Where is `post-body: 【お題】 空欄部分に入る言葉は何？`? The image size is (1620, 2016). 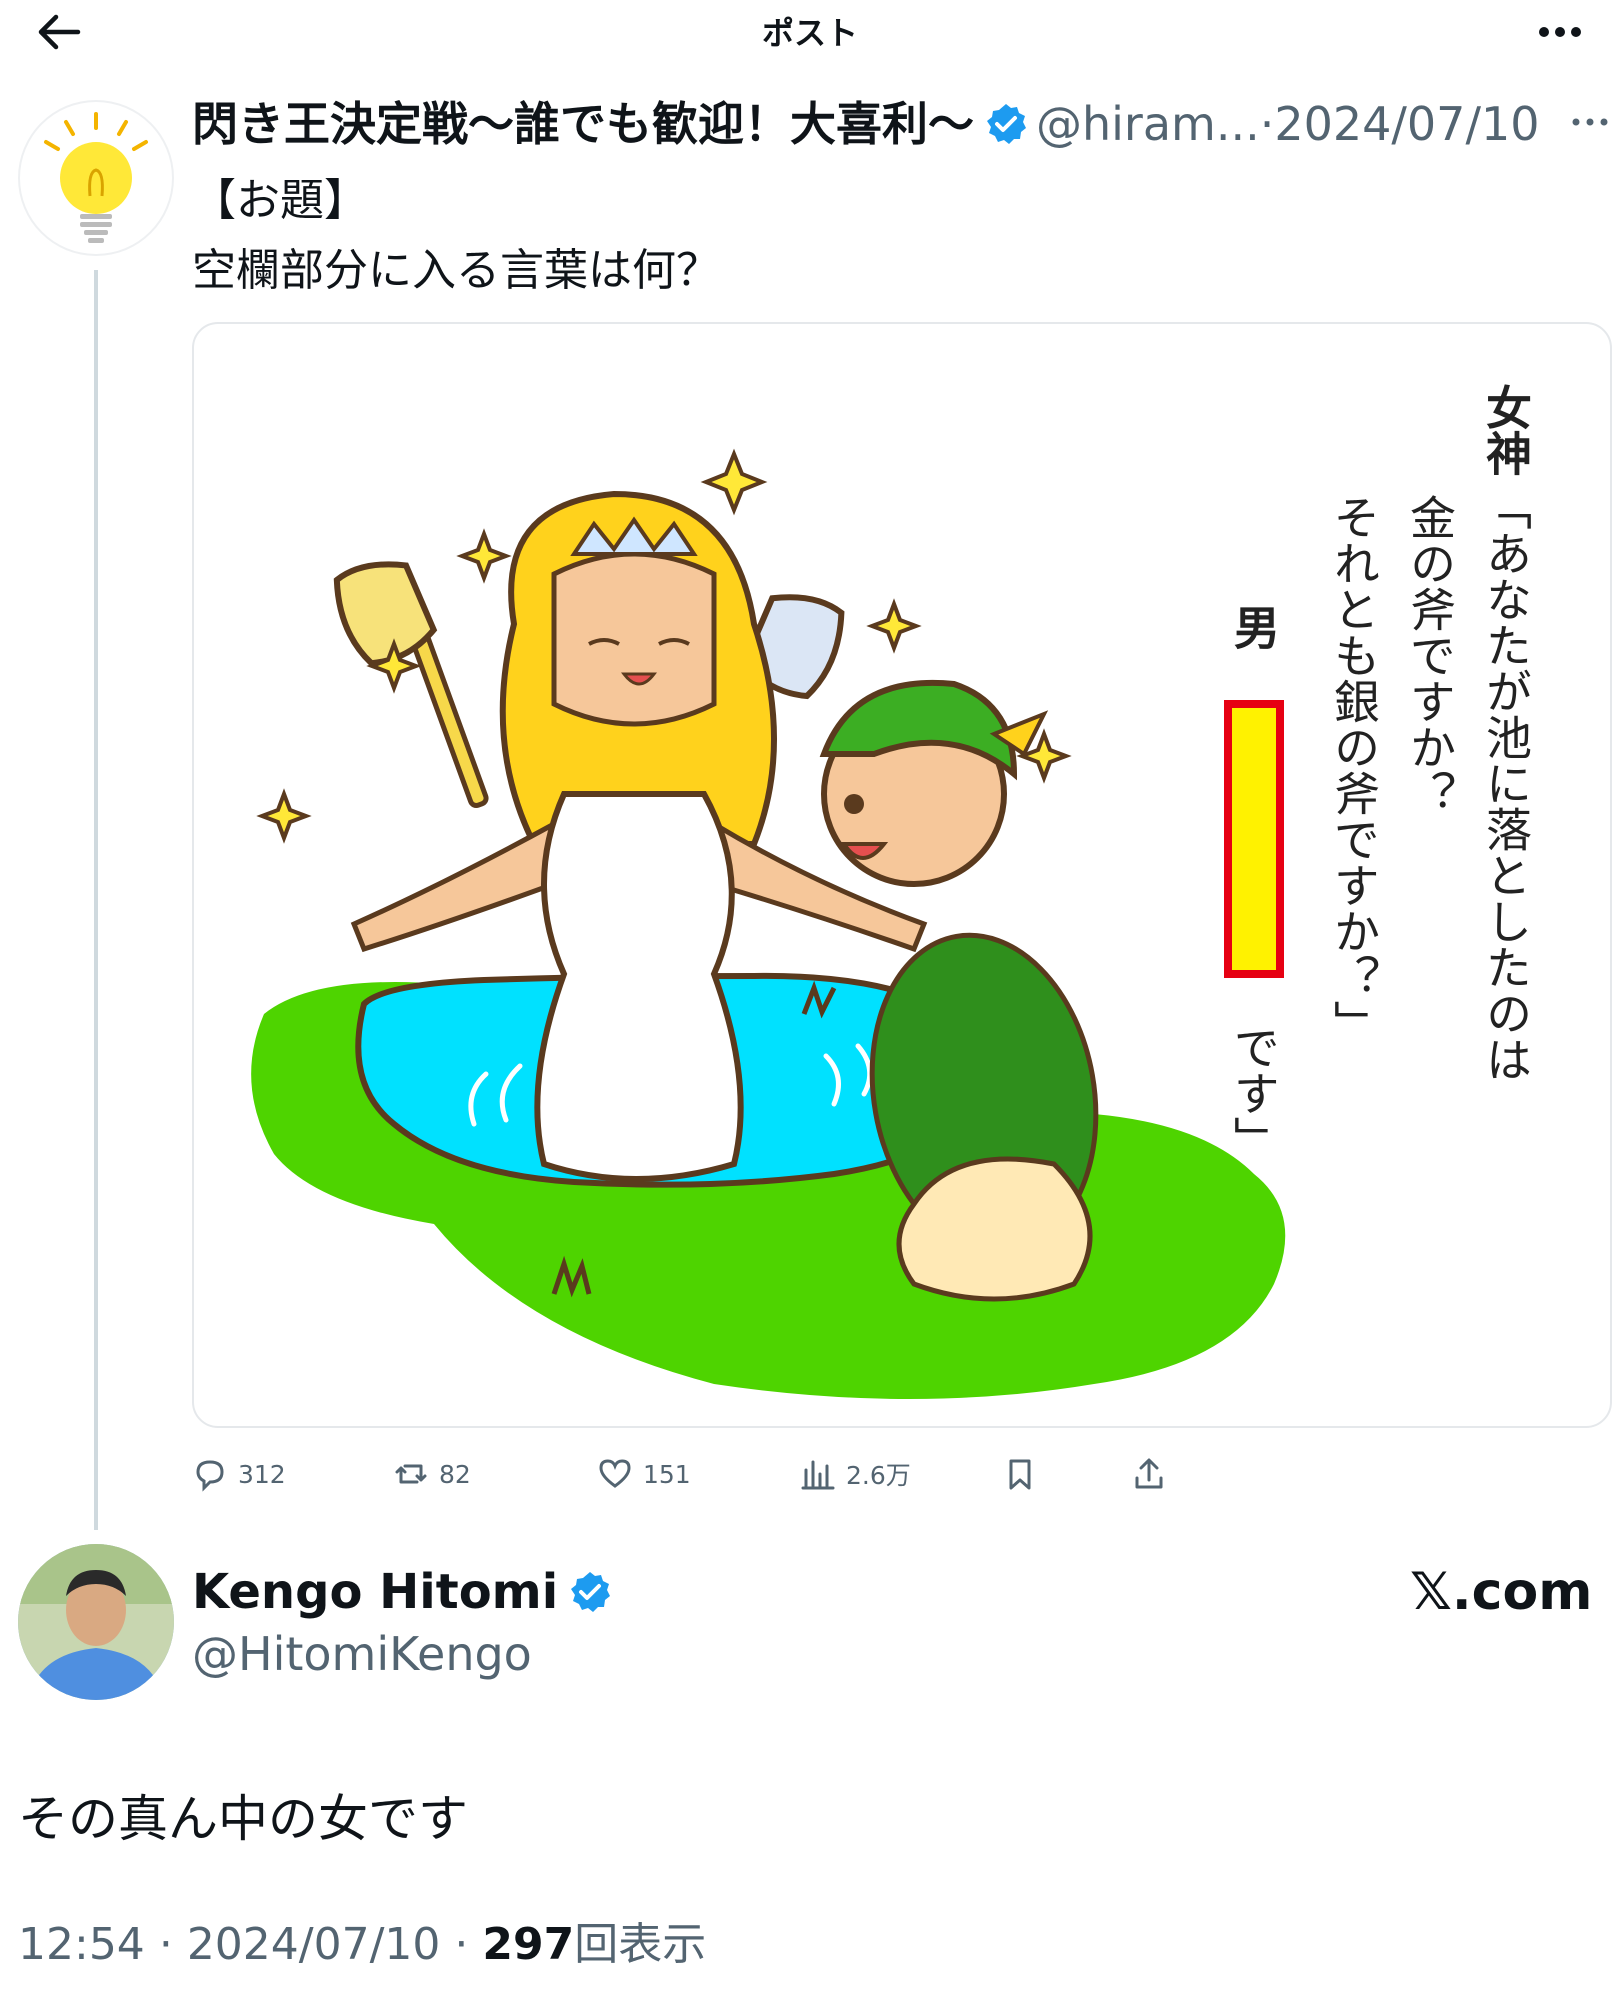
post-body: 【お題】 空欄部分に入る言葉は何？ is located at coordinates (882, 236).